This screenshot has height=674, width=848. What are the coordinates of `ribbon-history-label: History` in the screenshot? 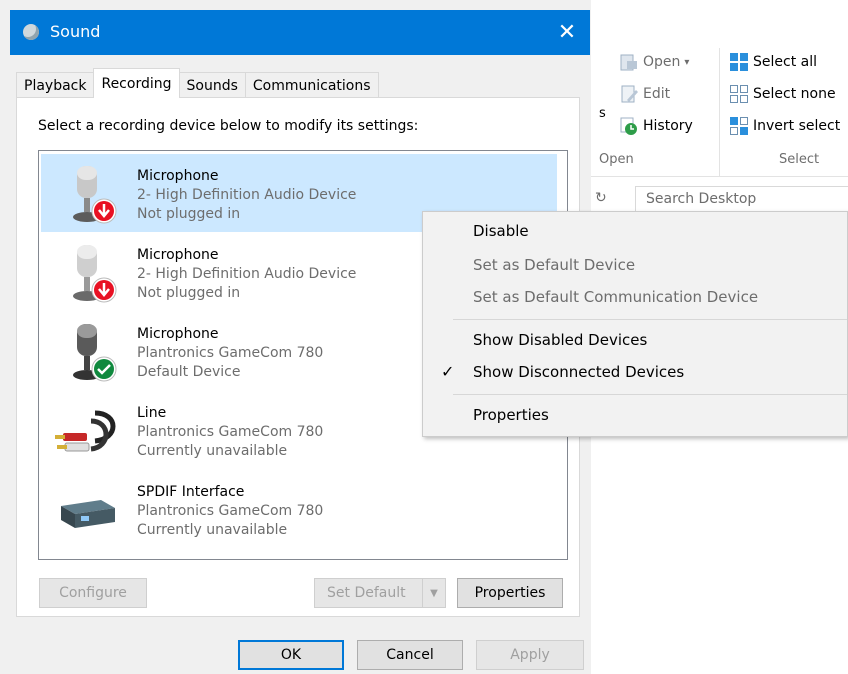 It's located at (668, 126).